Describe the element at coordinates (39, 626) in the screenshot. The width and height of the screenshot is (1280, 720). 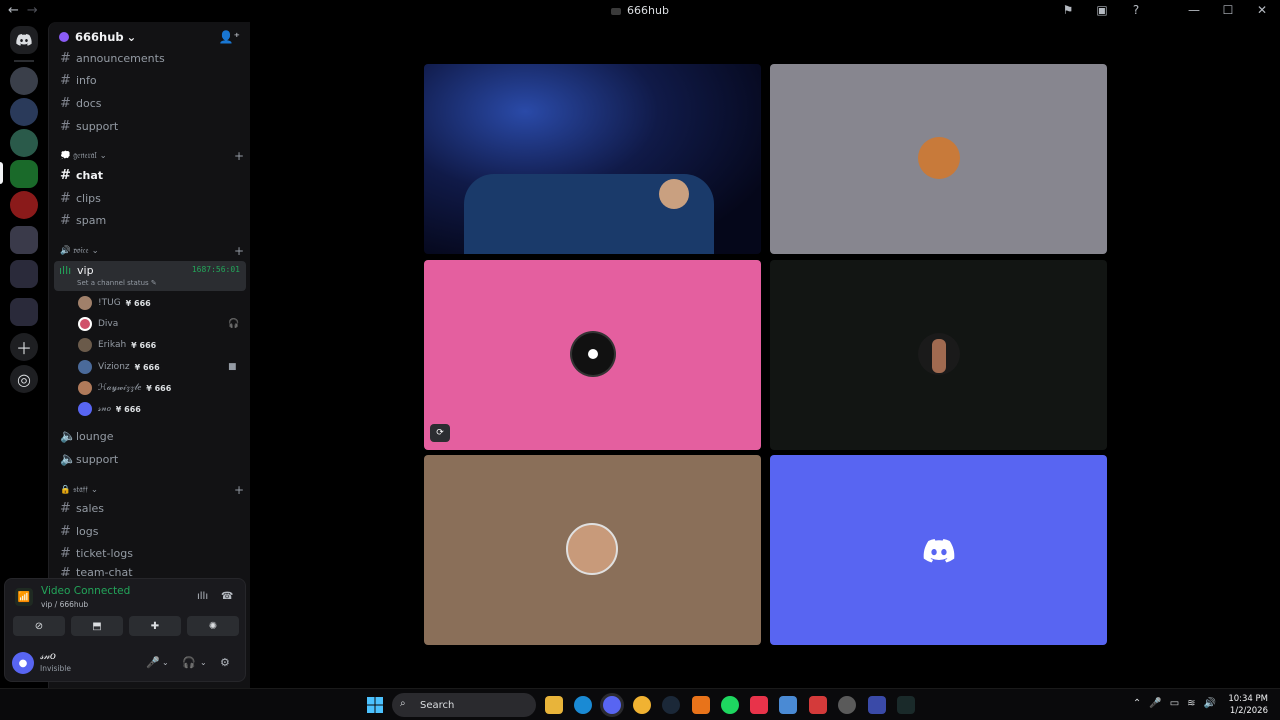
I see `camera-off-button: ⊘` at that location.